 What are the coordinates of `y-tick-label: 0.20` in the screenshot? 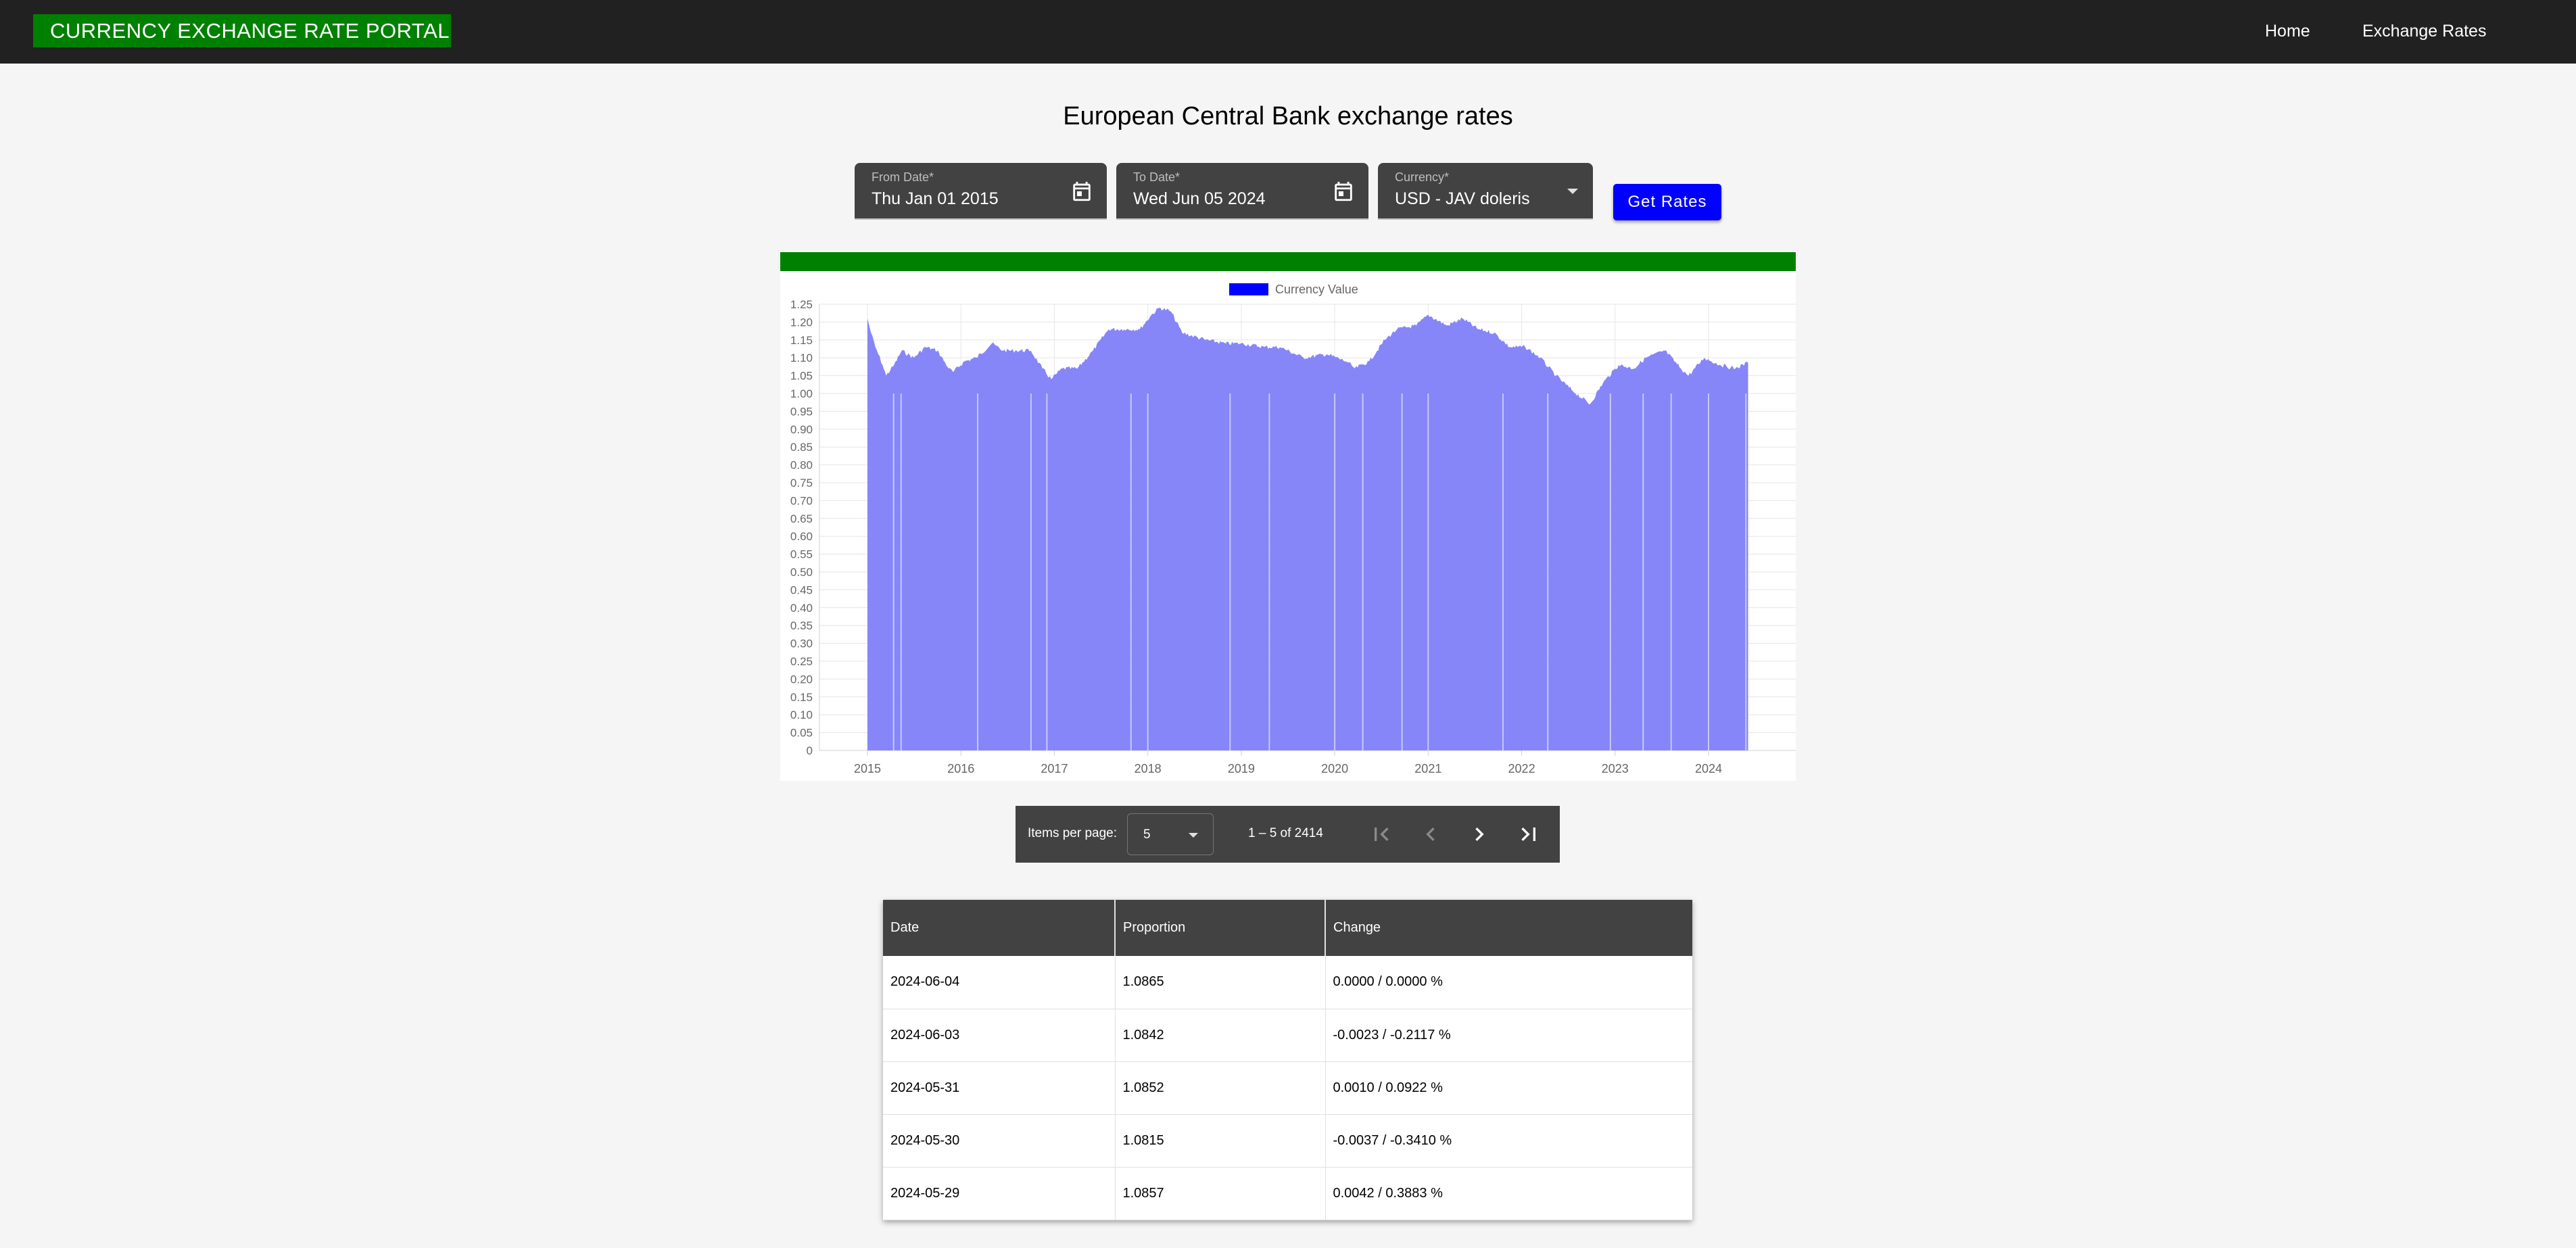 It's located at (801, 679).